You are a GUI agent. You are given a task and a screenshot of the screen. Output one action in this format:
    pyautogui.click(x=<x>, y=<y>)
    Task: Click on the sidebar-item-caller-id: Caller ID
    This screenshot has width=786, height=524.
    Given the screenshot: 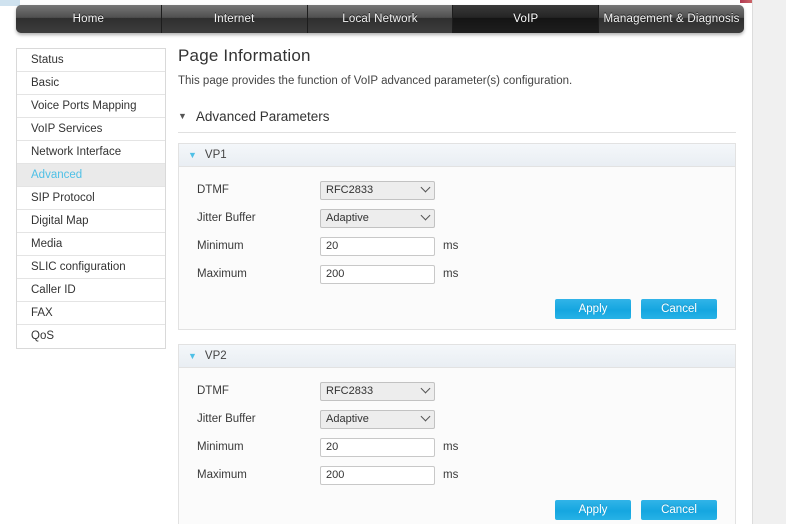 What is the action you would take?
    pyautogui.click(x=91, y=290)
    